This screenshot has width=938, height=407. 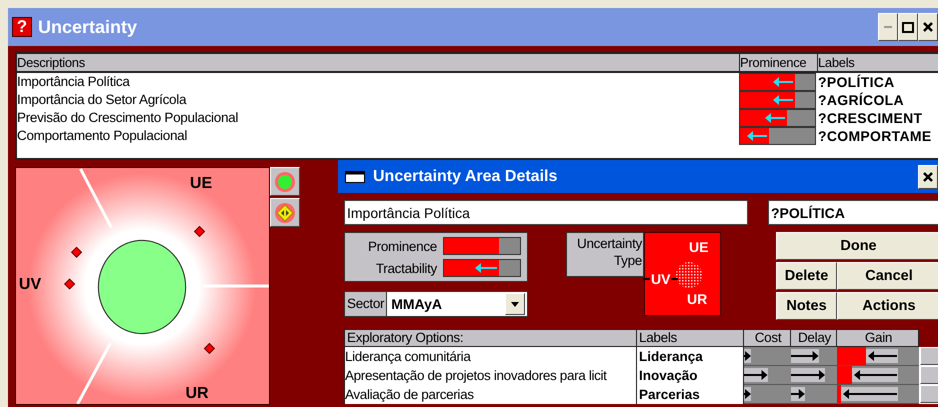 I want to click on circle-tool-button, so click(x=285, y=181).